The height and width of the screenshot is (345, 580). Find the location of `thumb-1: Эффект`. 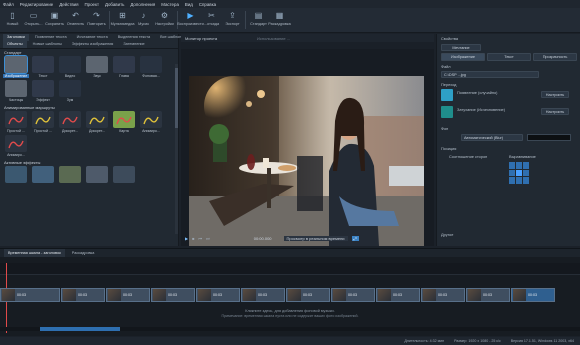

thumb-1: Эффект is located at coordinates (43, 91).